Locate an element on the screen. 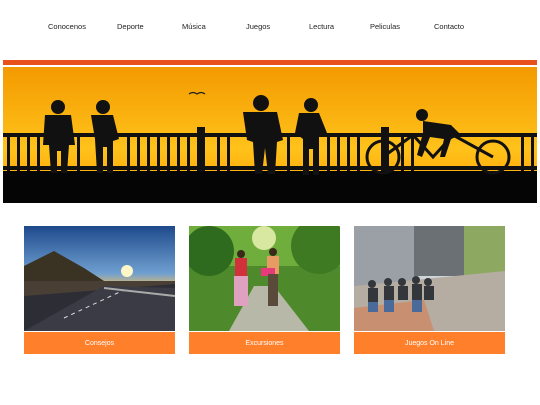  card-excursiones: Excursiones is located at coordinates (264, 290).